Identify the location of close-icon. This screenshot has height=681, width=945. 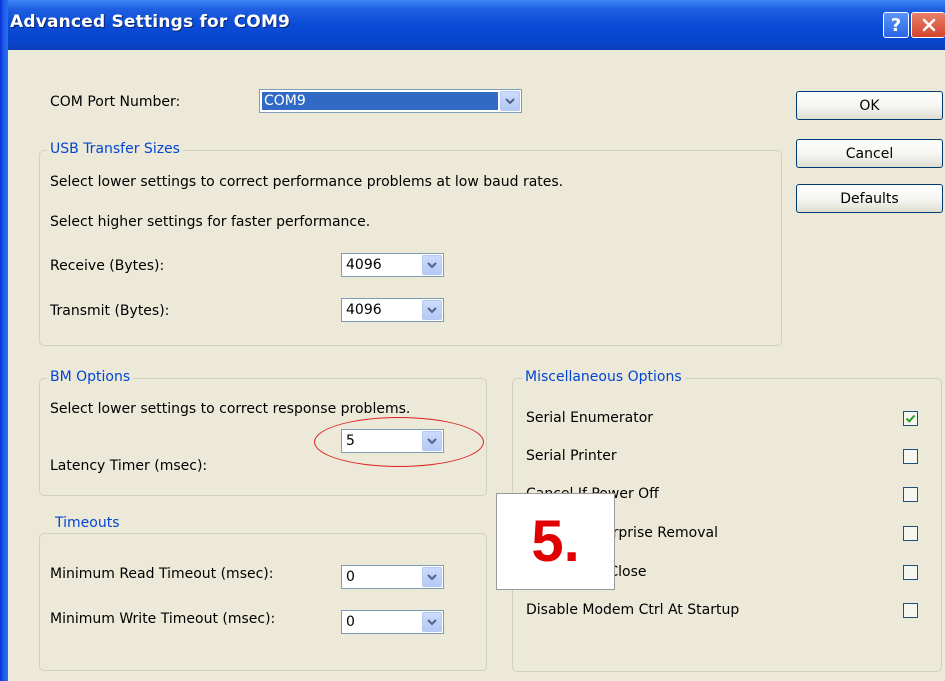
(928, 25).